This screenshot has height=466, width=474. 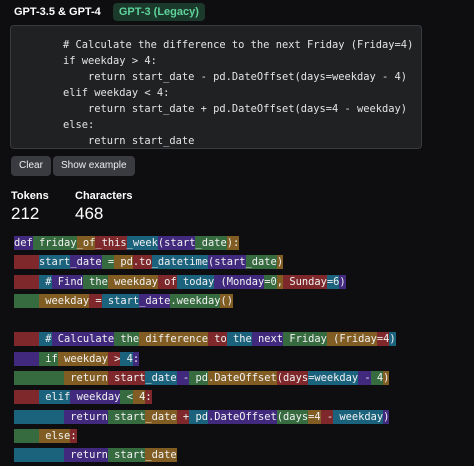 I want to click on token: _week, so click(x=142, y=243).